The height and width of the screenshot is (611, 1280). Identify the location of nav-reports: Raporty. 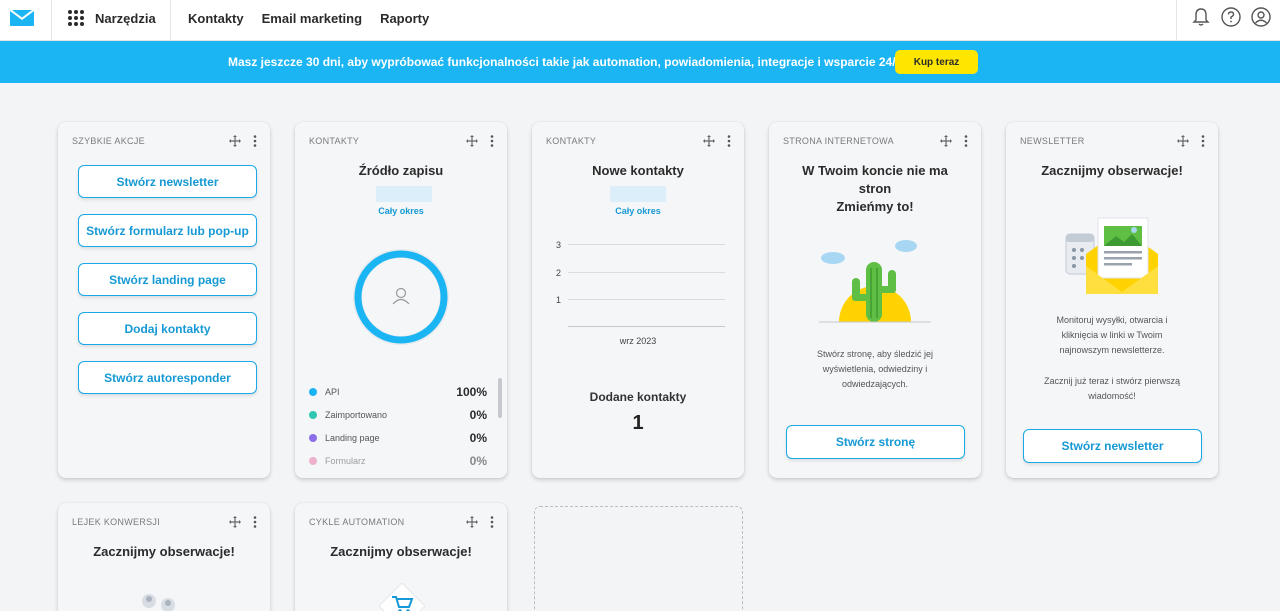
(404, 18).